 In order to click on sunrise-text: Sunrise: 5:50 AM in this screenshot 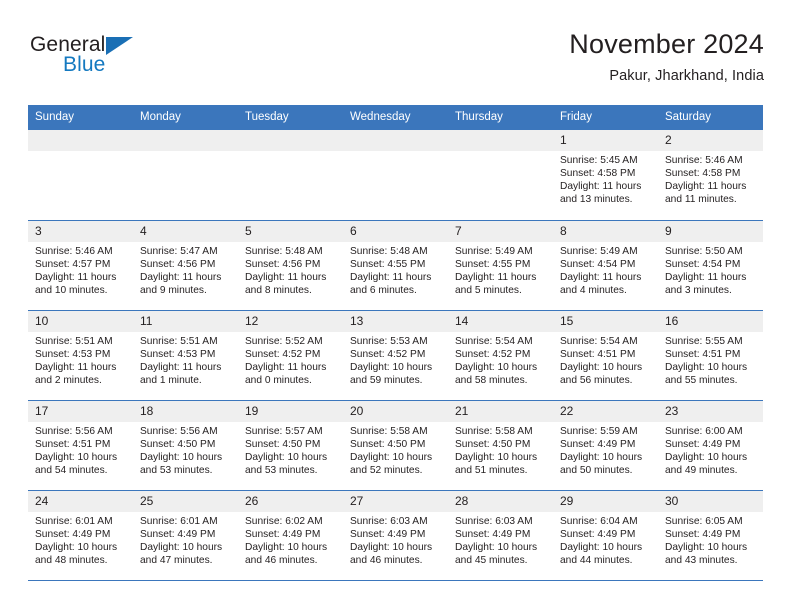, I will do `click(704, 251)`.